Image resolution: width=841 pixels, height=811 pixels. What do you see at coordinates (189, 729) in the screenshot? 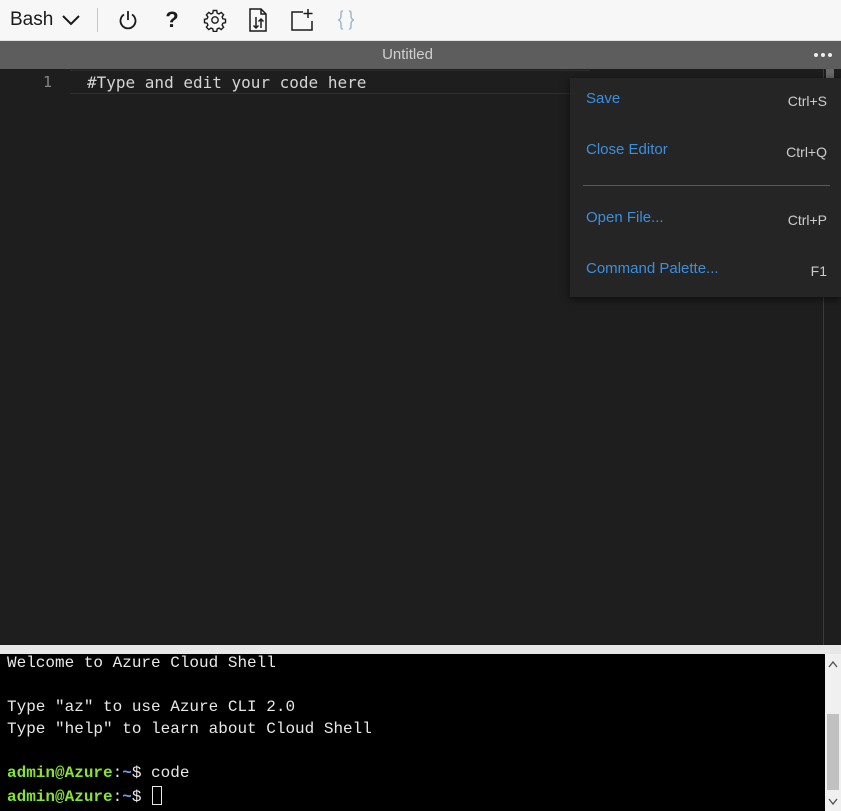
I see `terminal-help-hint-line: Type "help" to learn about Cloud Shell` at bounding box center [189, 729].